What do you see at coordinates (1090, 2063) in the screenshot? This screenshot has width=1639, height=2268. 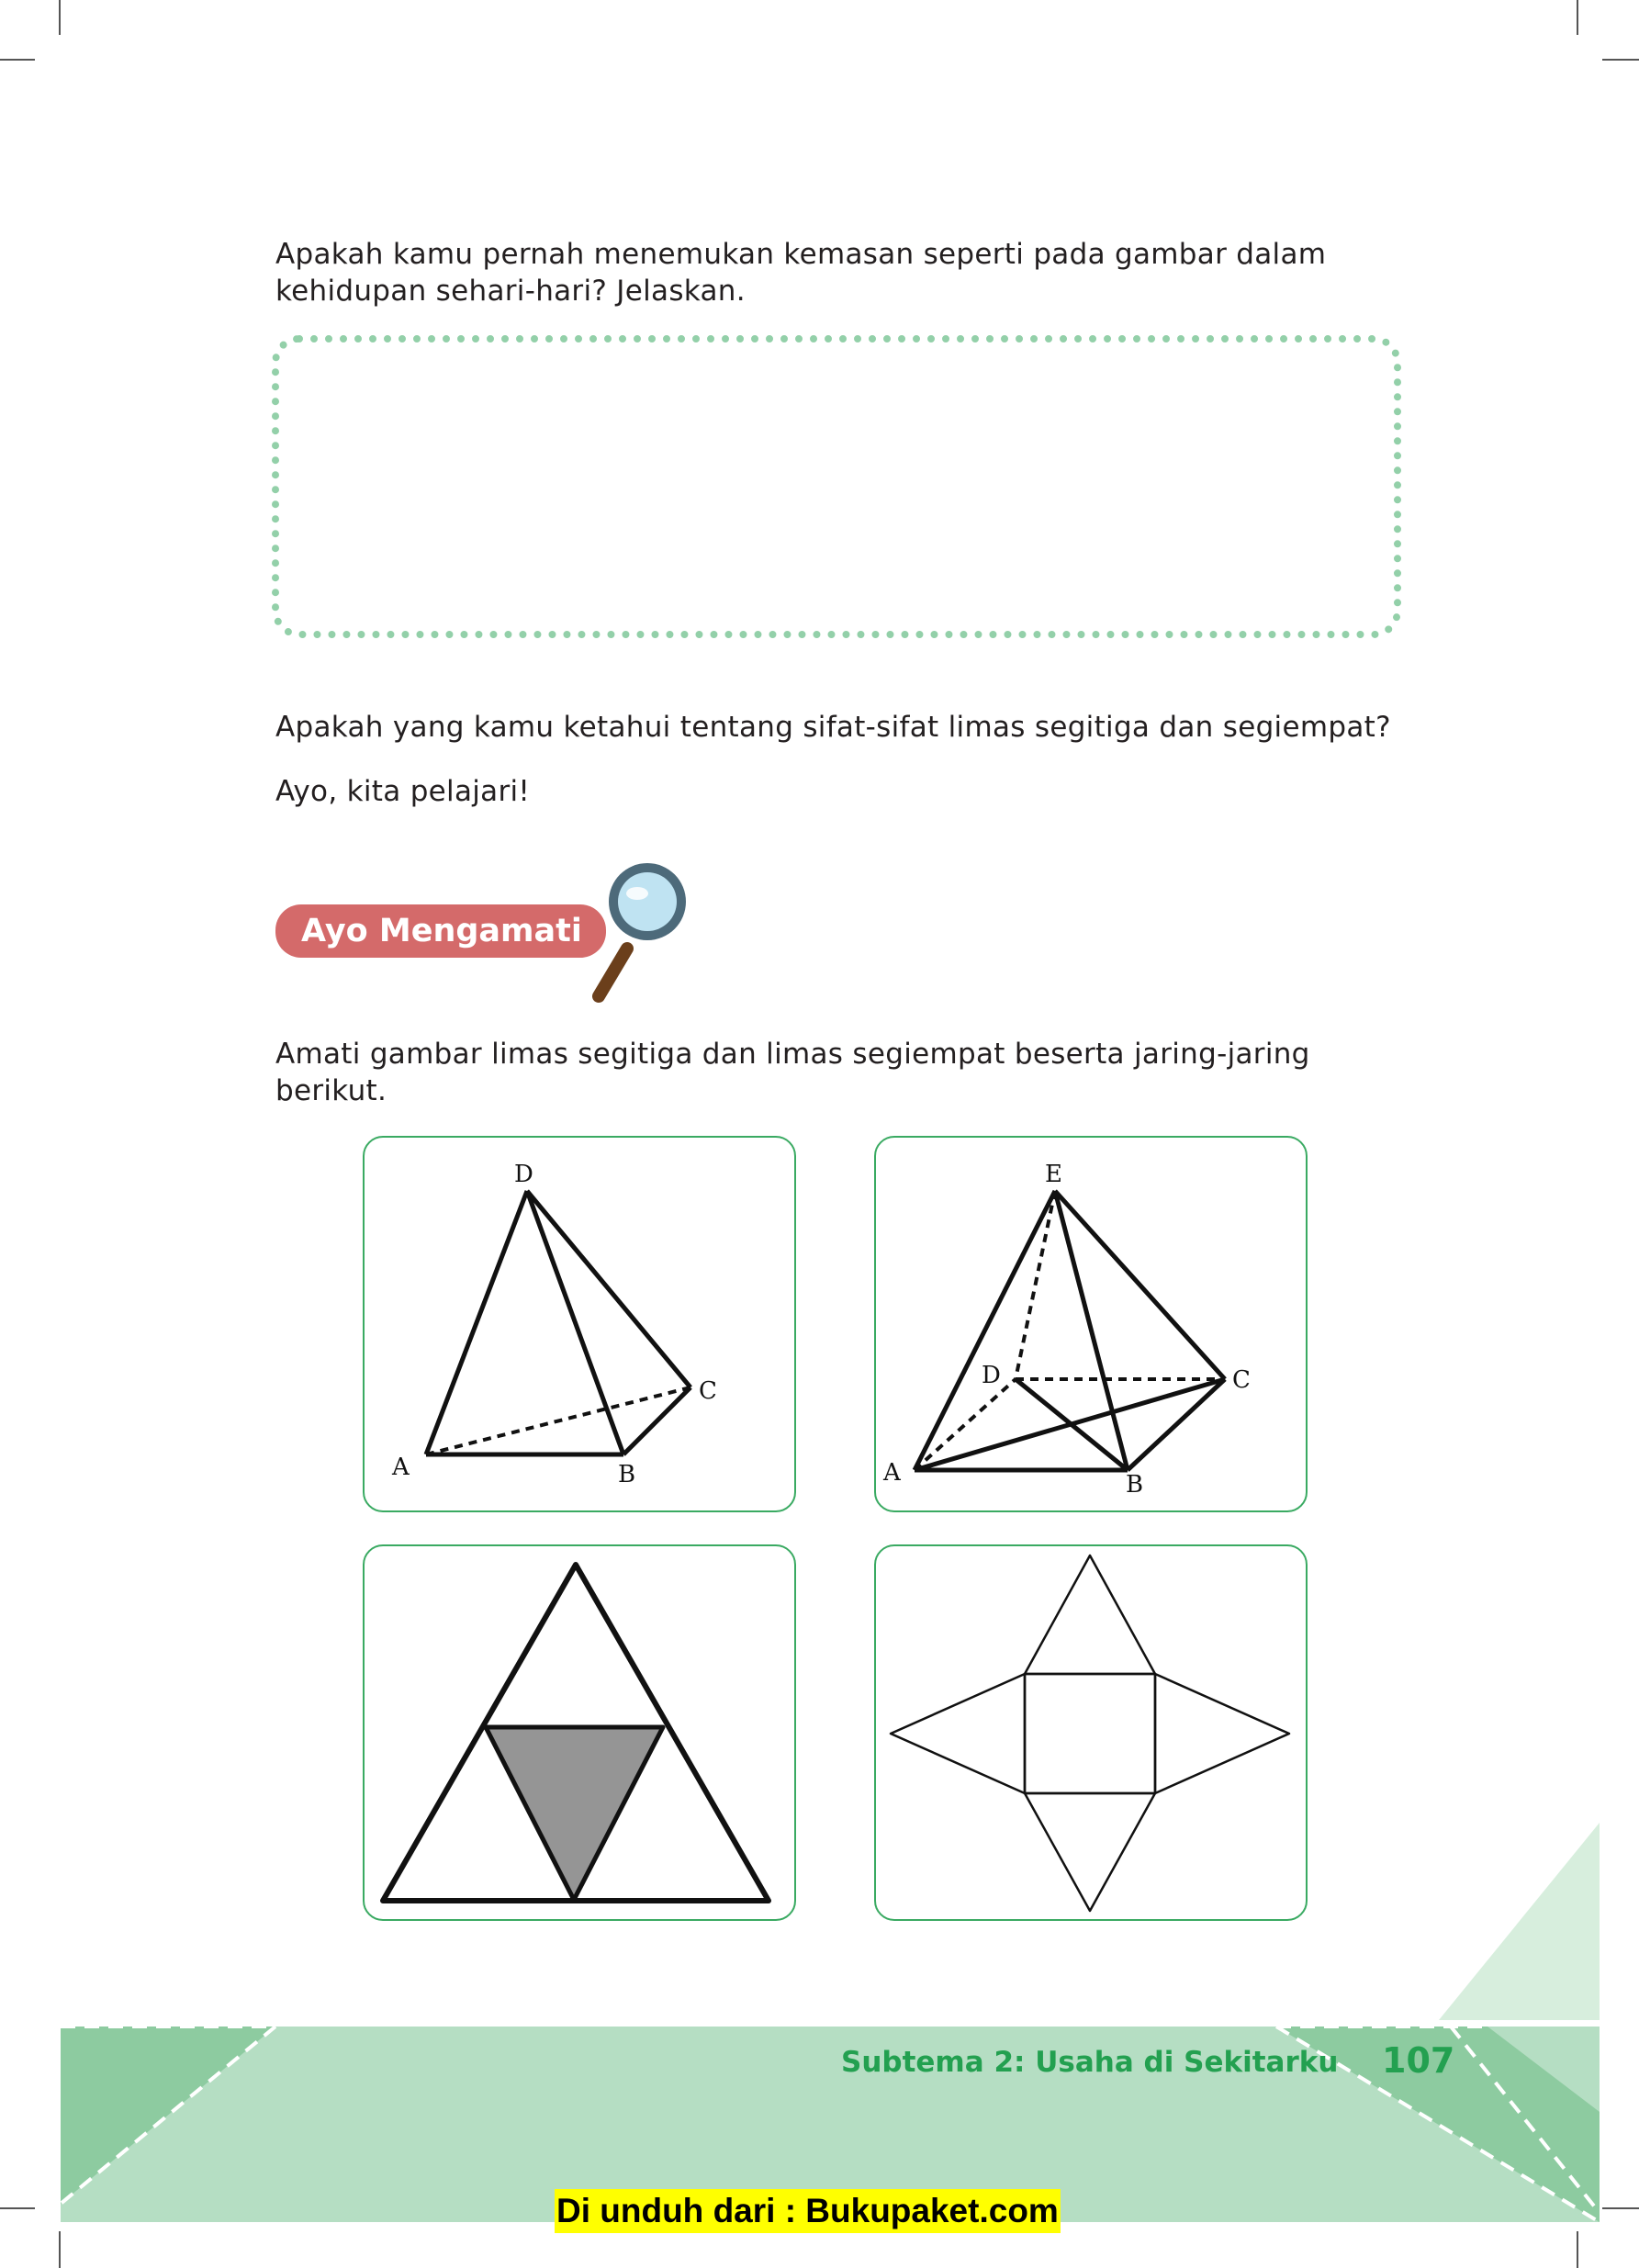 I see `subtheme-title: Subtema 2: Usaha di Sekitarku` at bounding box center [1090, 2063].